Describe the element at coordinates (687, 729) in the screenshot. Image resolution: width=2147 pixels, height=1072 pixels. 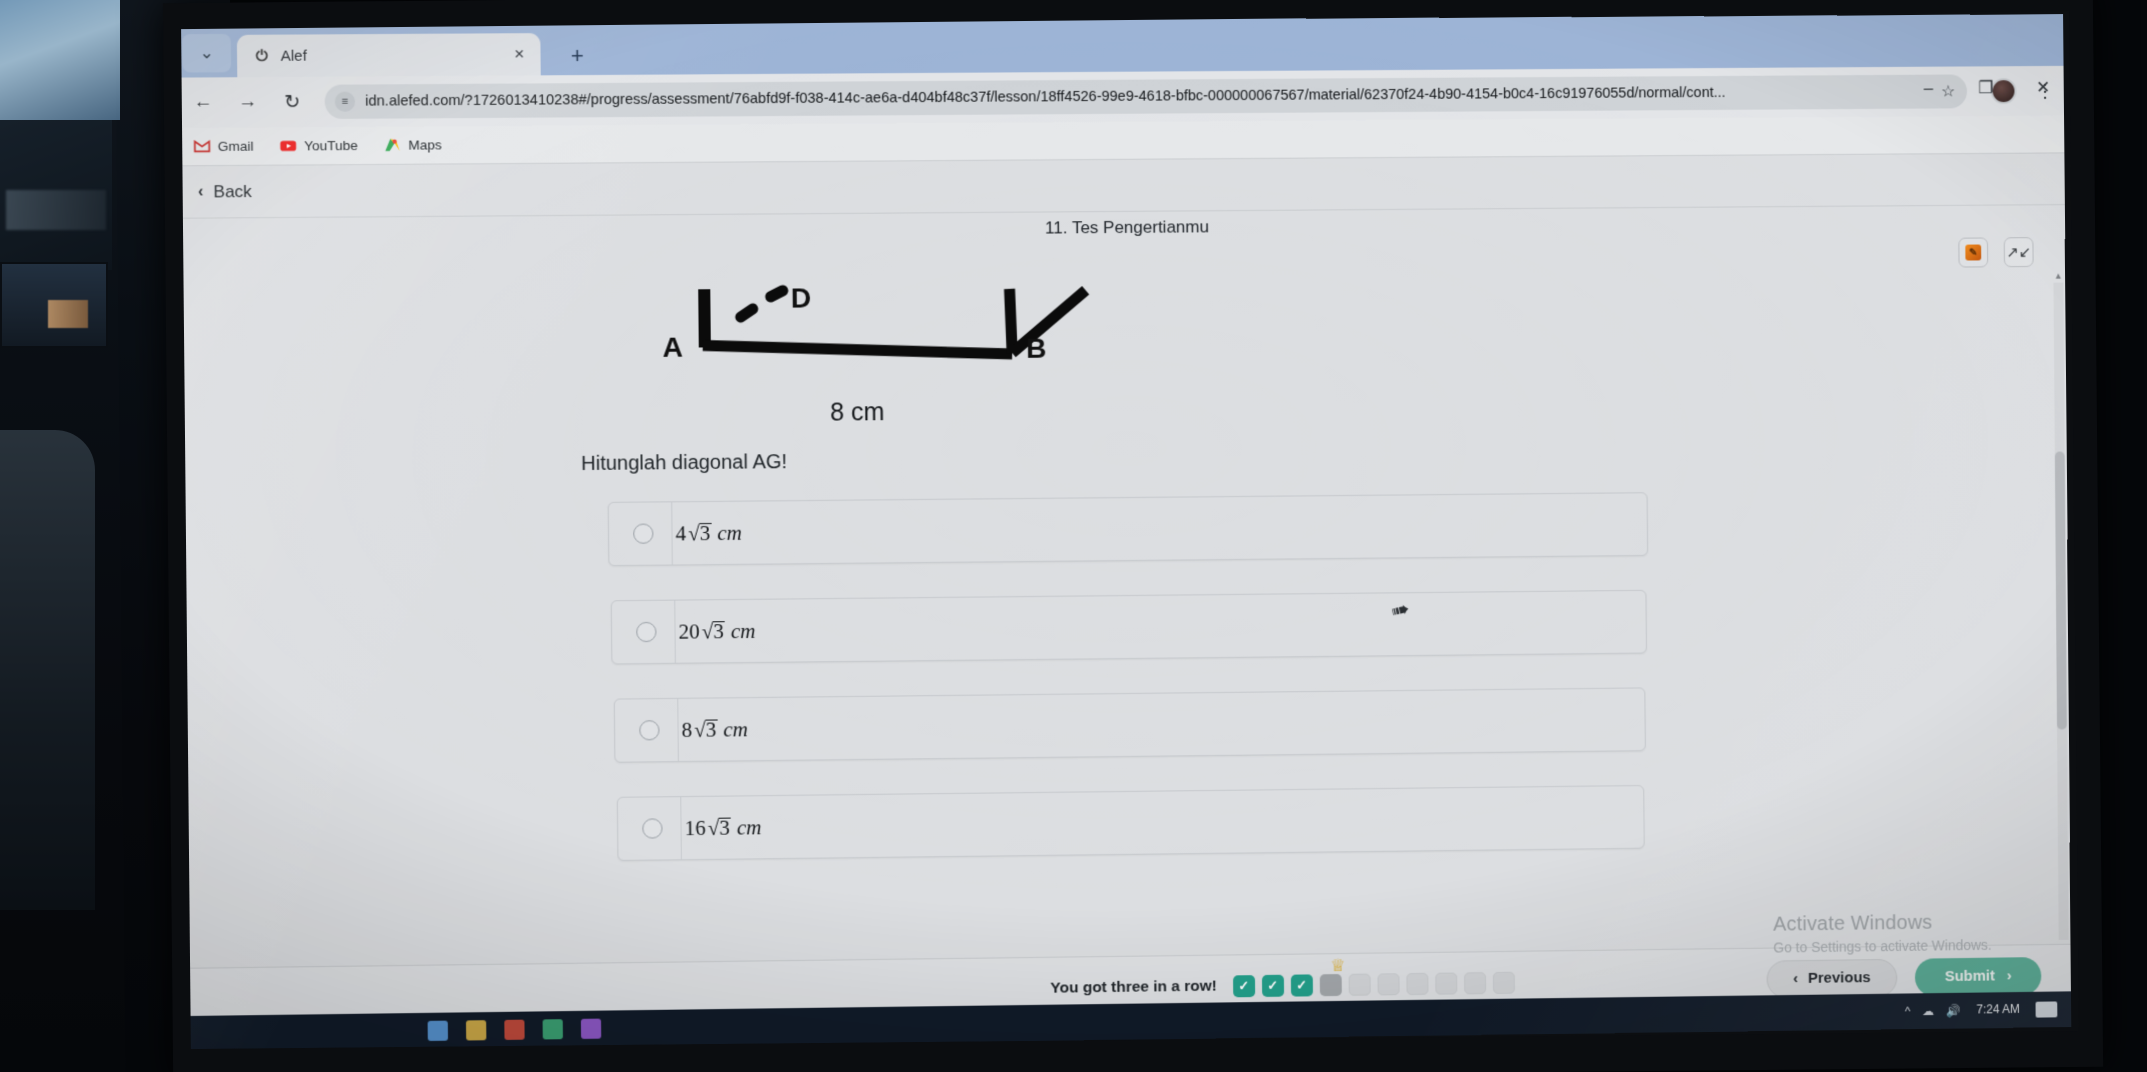
I see `coefficient: 8` at that location.